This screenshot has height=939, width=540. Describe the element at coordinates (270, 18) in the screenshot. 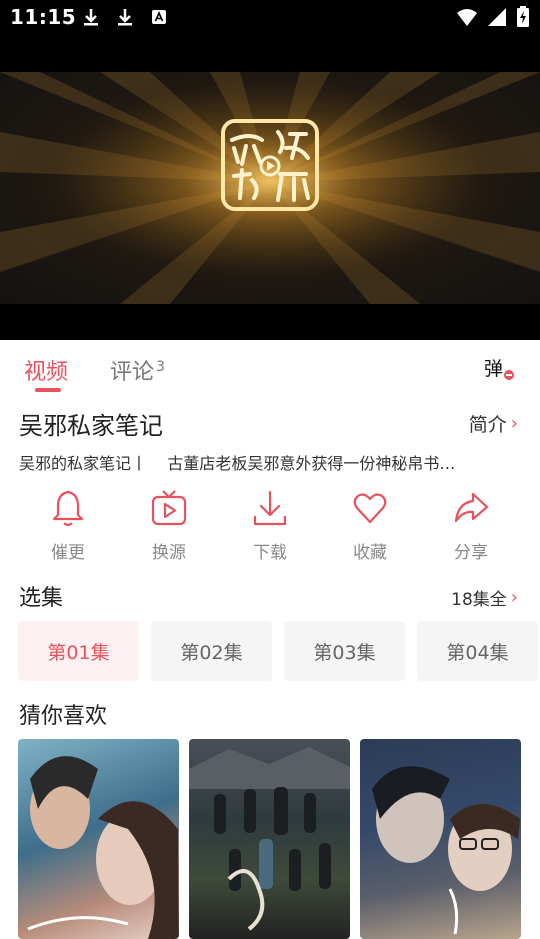

I see `status-bar: 11:15` at that location.